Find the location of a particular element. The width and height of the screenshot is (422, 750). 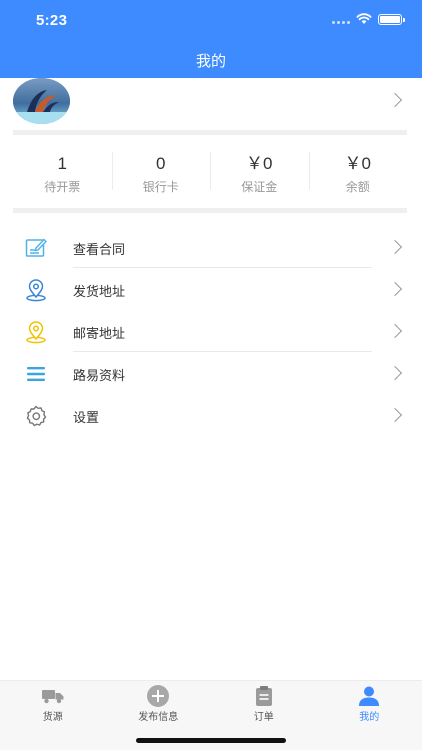

status-icons is located at coordinates (368, 19).